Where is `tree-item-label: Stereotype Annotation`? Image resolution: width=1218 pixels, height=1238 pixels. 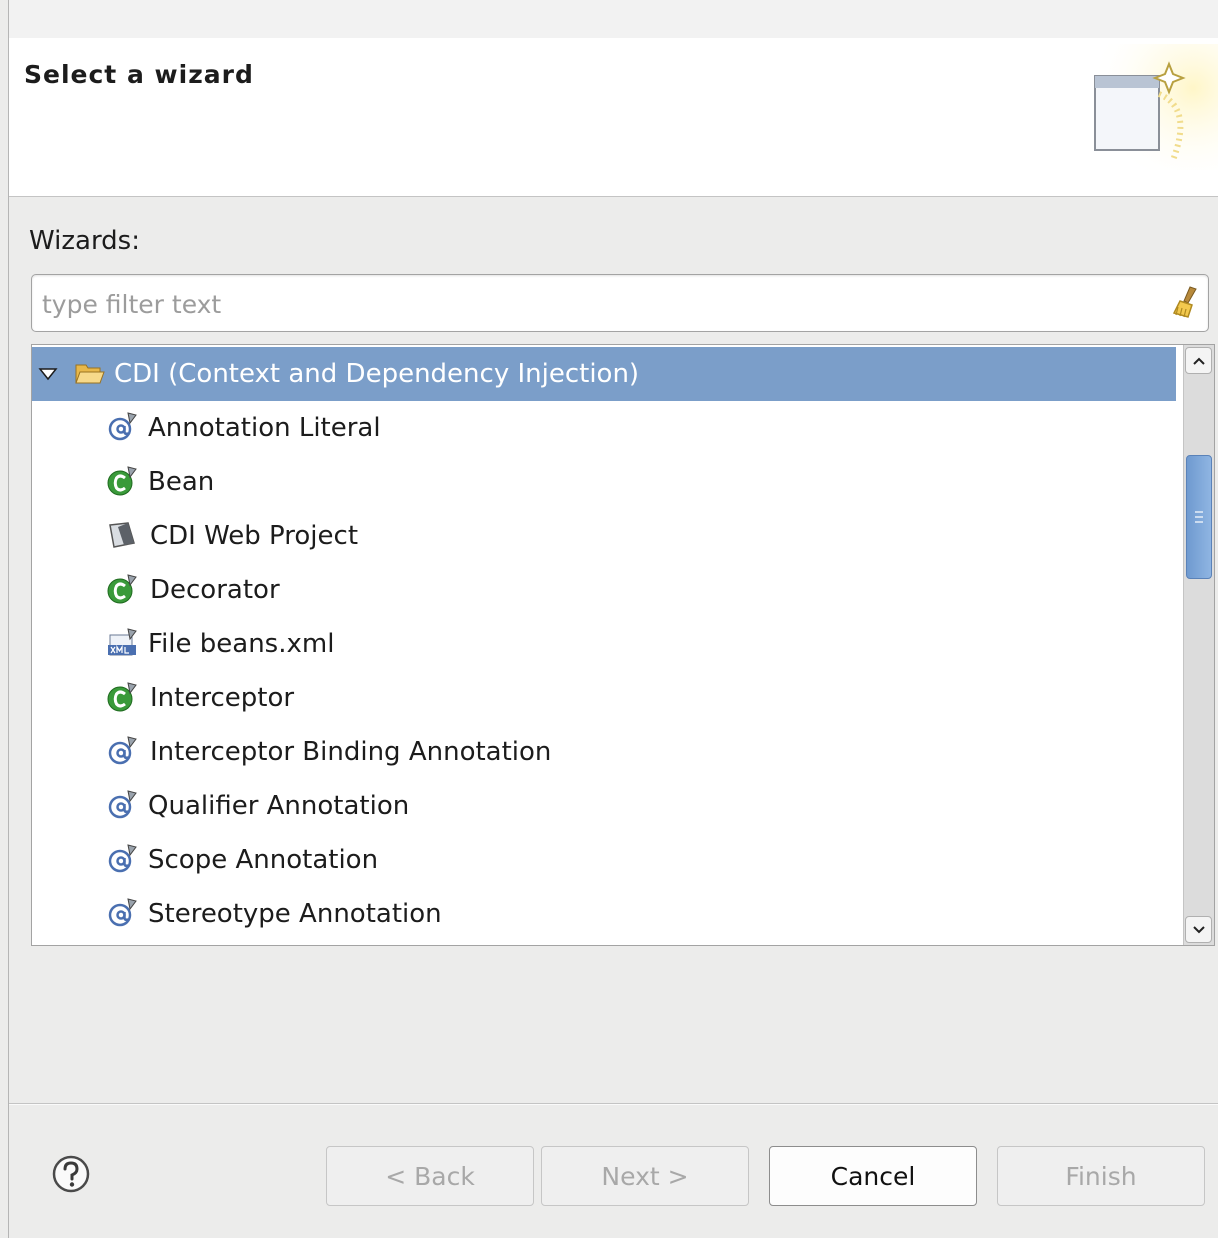 tree-item-label: Stereotype Annotation is located at coordinates (295, 914).